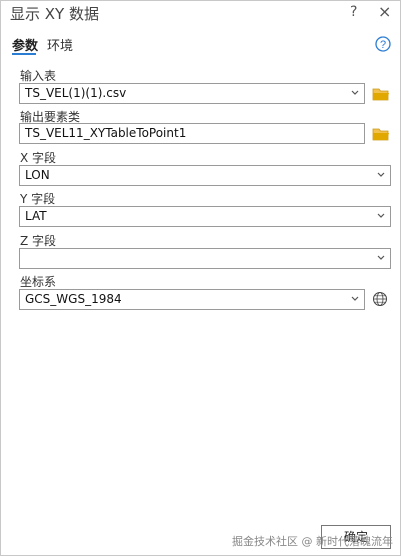  Describe the element at coordinates (76, 93) in the screenshot. I see `input-table-value: TS_VEL(1)(1).csv` at that location.